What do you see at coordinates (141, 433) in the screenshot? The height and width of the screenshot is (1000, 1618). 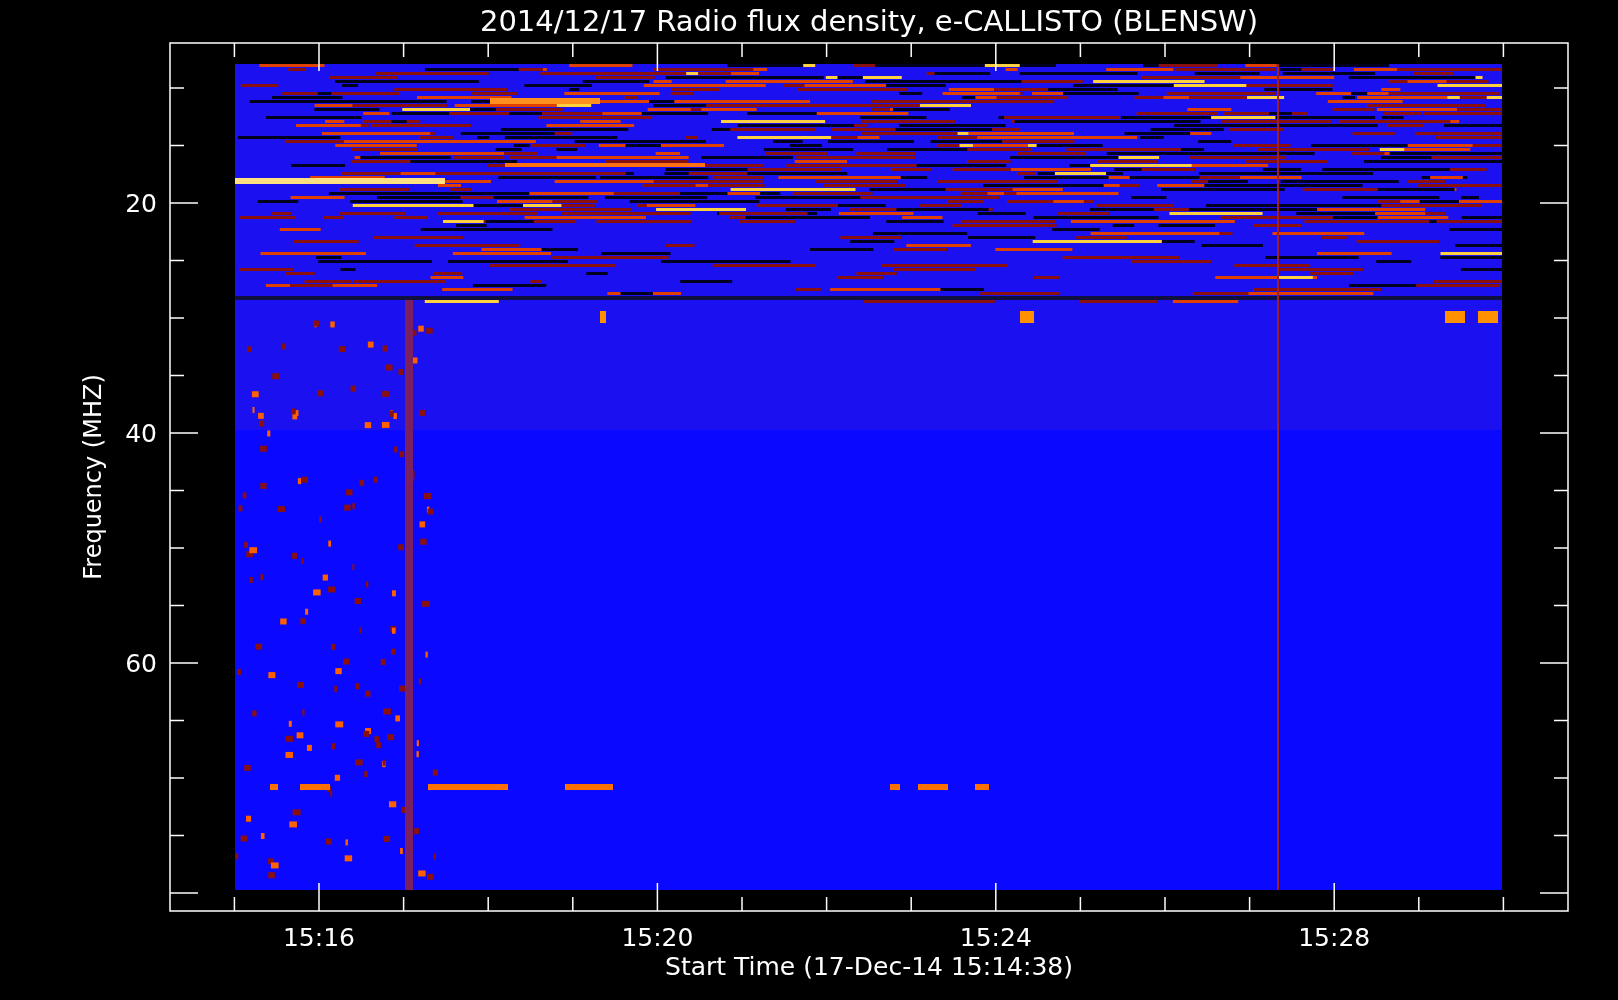 I see `y-tick-label: 40` at bounding box center [141, 433].